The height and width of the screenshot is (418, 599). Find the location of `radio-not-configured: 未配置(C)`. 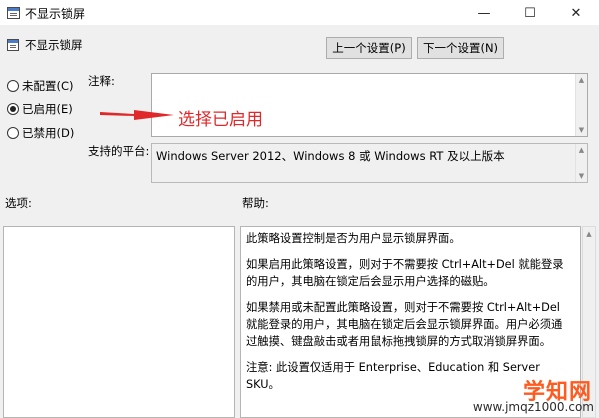

radio-not-configured: 未配置(C) is located at coordinates (40, 86).